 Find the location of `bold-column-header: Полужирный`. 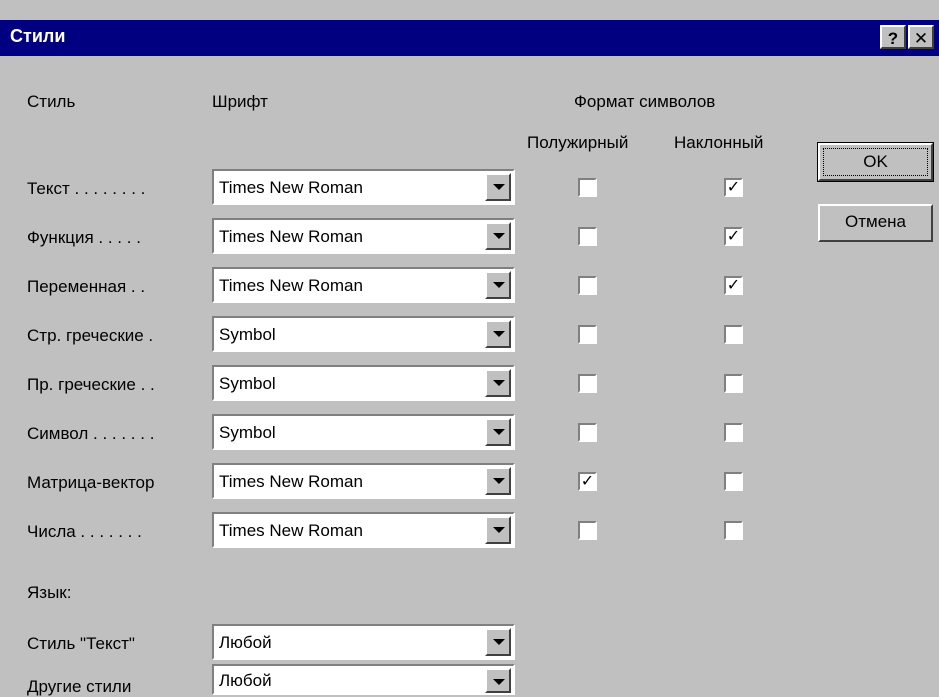

bold-column-header: Полужирный is located at coordinates (578, 142).